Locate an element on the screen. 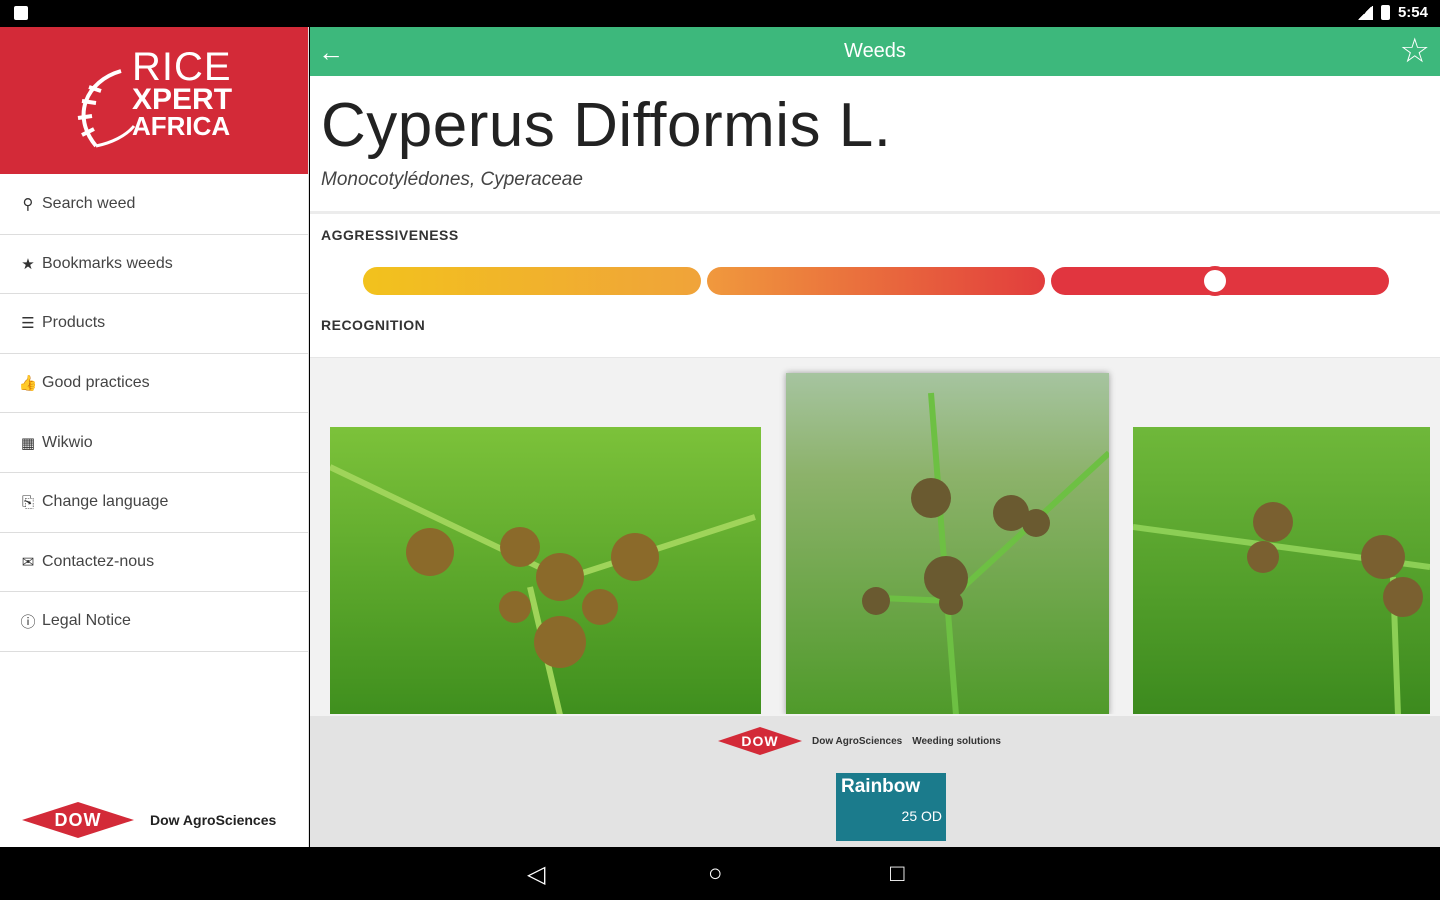  status-time: 5:54 is located at coordinates (1412, 12).